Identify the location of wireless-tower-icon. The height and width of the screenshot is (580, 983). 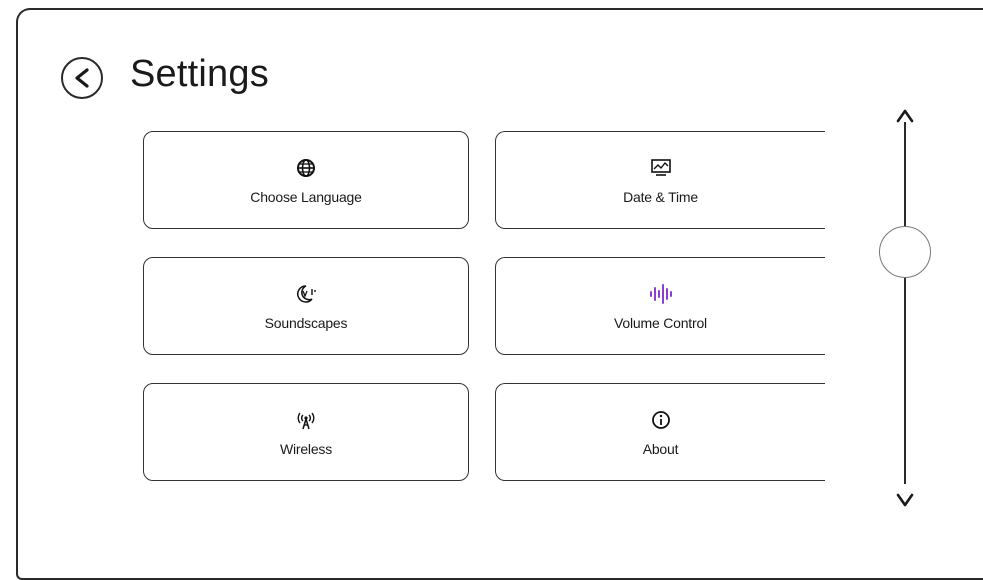
(306, 420).